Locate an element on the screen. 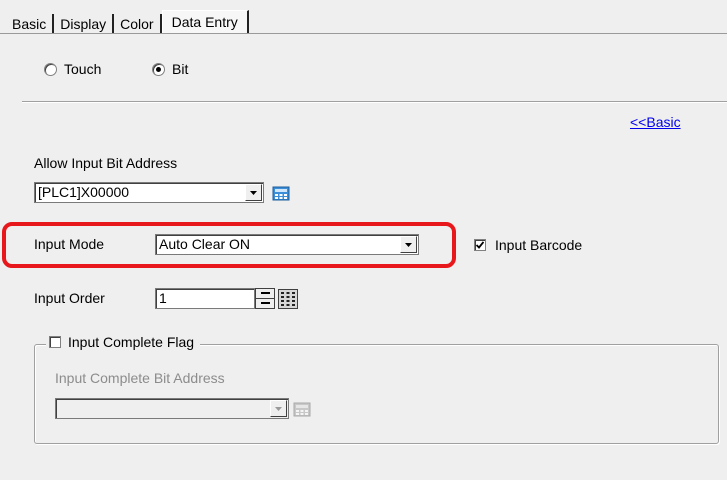  tab-bar: Basic Display Color Data Entry is located at coordinates (127, 22).